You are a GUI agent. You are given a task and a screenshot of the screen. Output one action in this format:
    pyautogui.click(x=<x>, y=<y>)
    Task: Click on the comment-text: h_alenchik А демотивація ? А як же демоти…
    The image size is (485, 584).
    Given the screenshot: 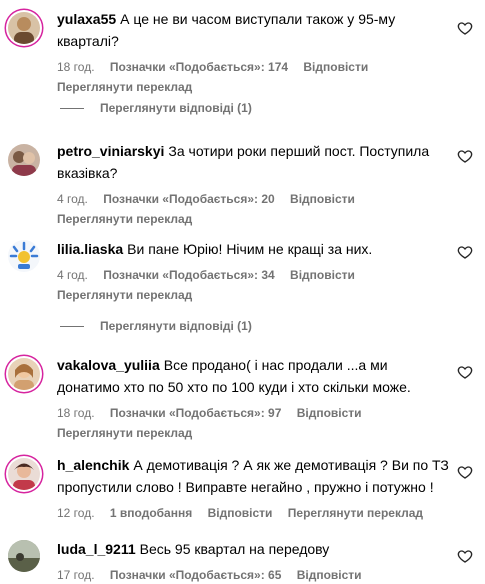 What is the action you would take?
    pyautogui.click(x=253, y=476)
    